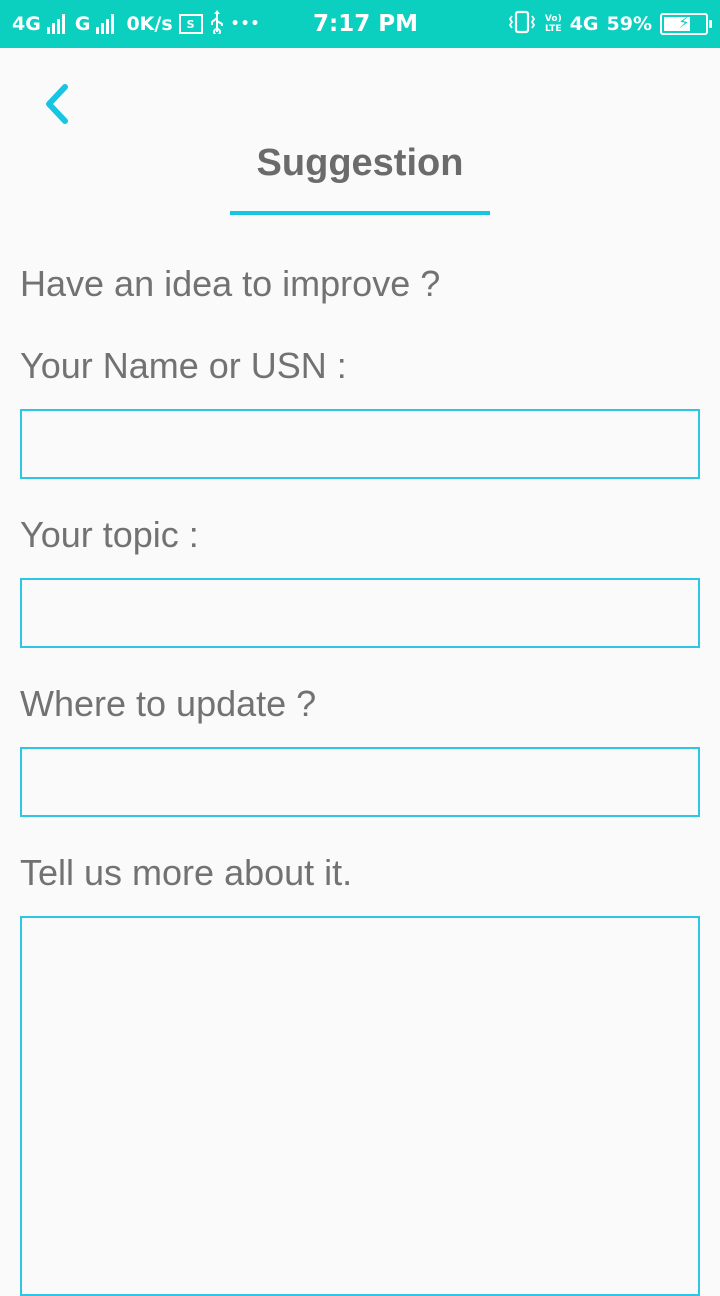 Image resolution: width=720 pixels, height=1296 pixels. I want to click on topic-input, so click(360, 613).